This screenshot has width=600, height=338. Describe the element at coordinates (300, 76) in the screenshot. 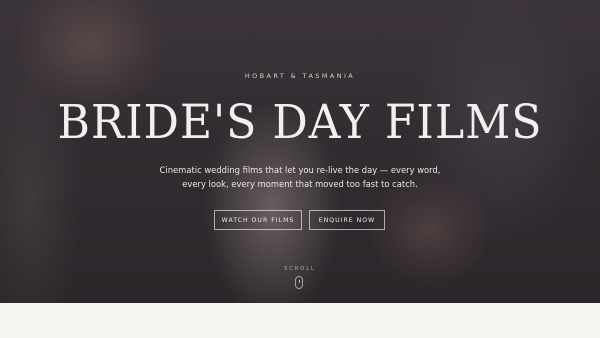

I see `location-eyebrow: HOBART & TASMANIA` at that location.